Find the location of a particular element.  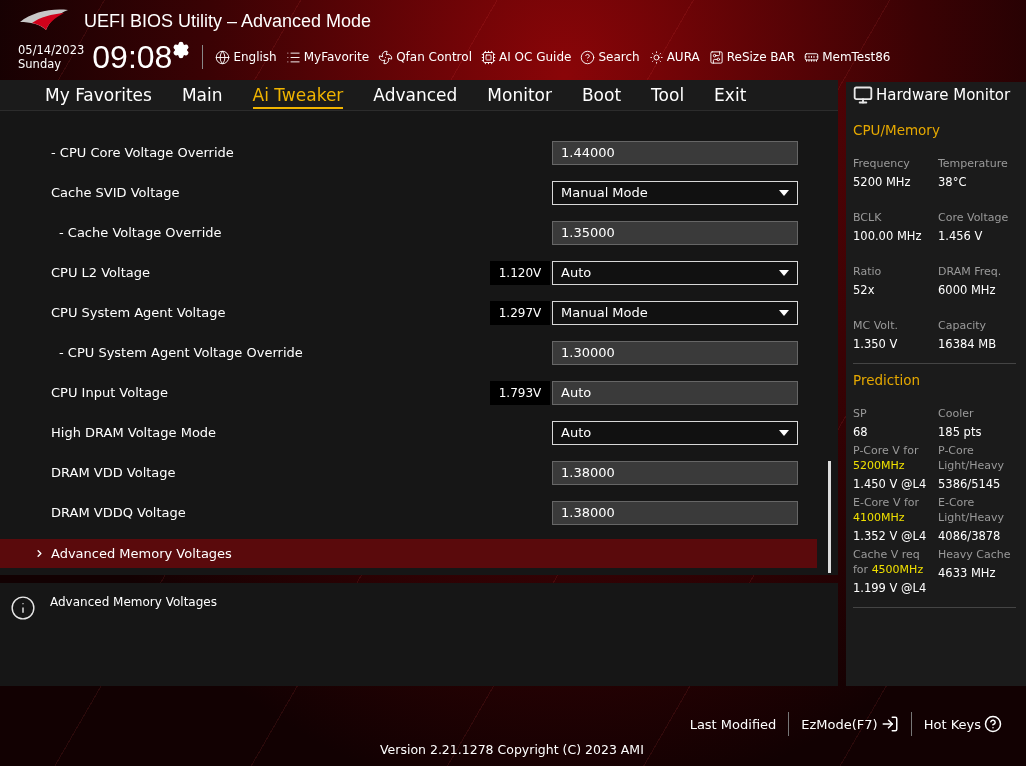

day-text: Sunday is located at coordinates (40, 64).